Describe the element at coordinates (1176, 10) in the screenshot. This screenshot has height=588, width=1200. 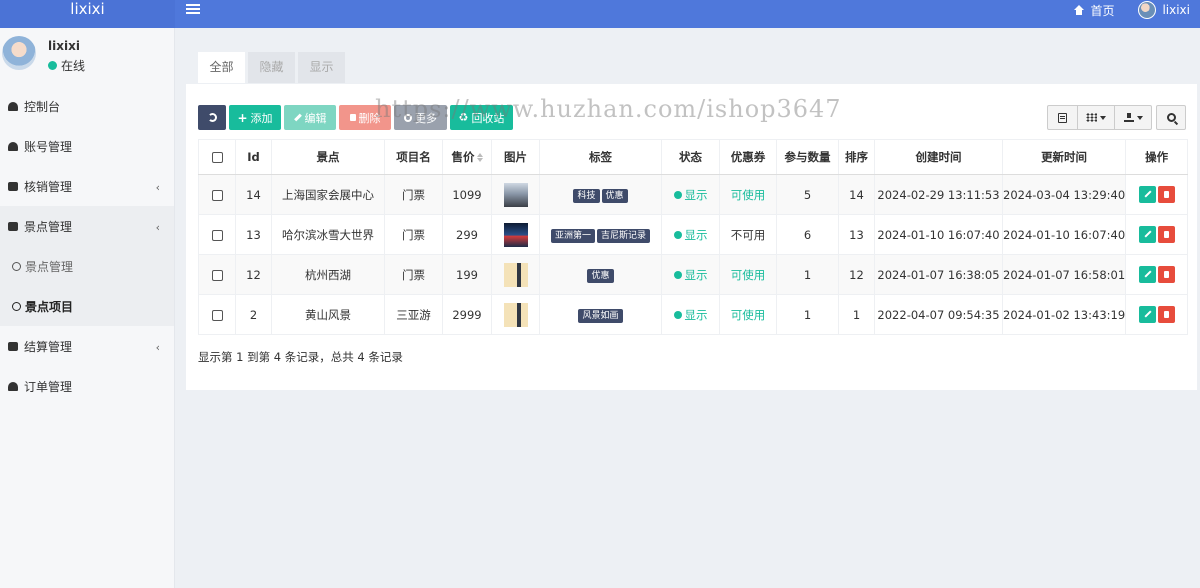
I see `top-user-name: lixixi` at that location.